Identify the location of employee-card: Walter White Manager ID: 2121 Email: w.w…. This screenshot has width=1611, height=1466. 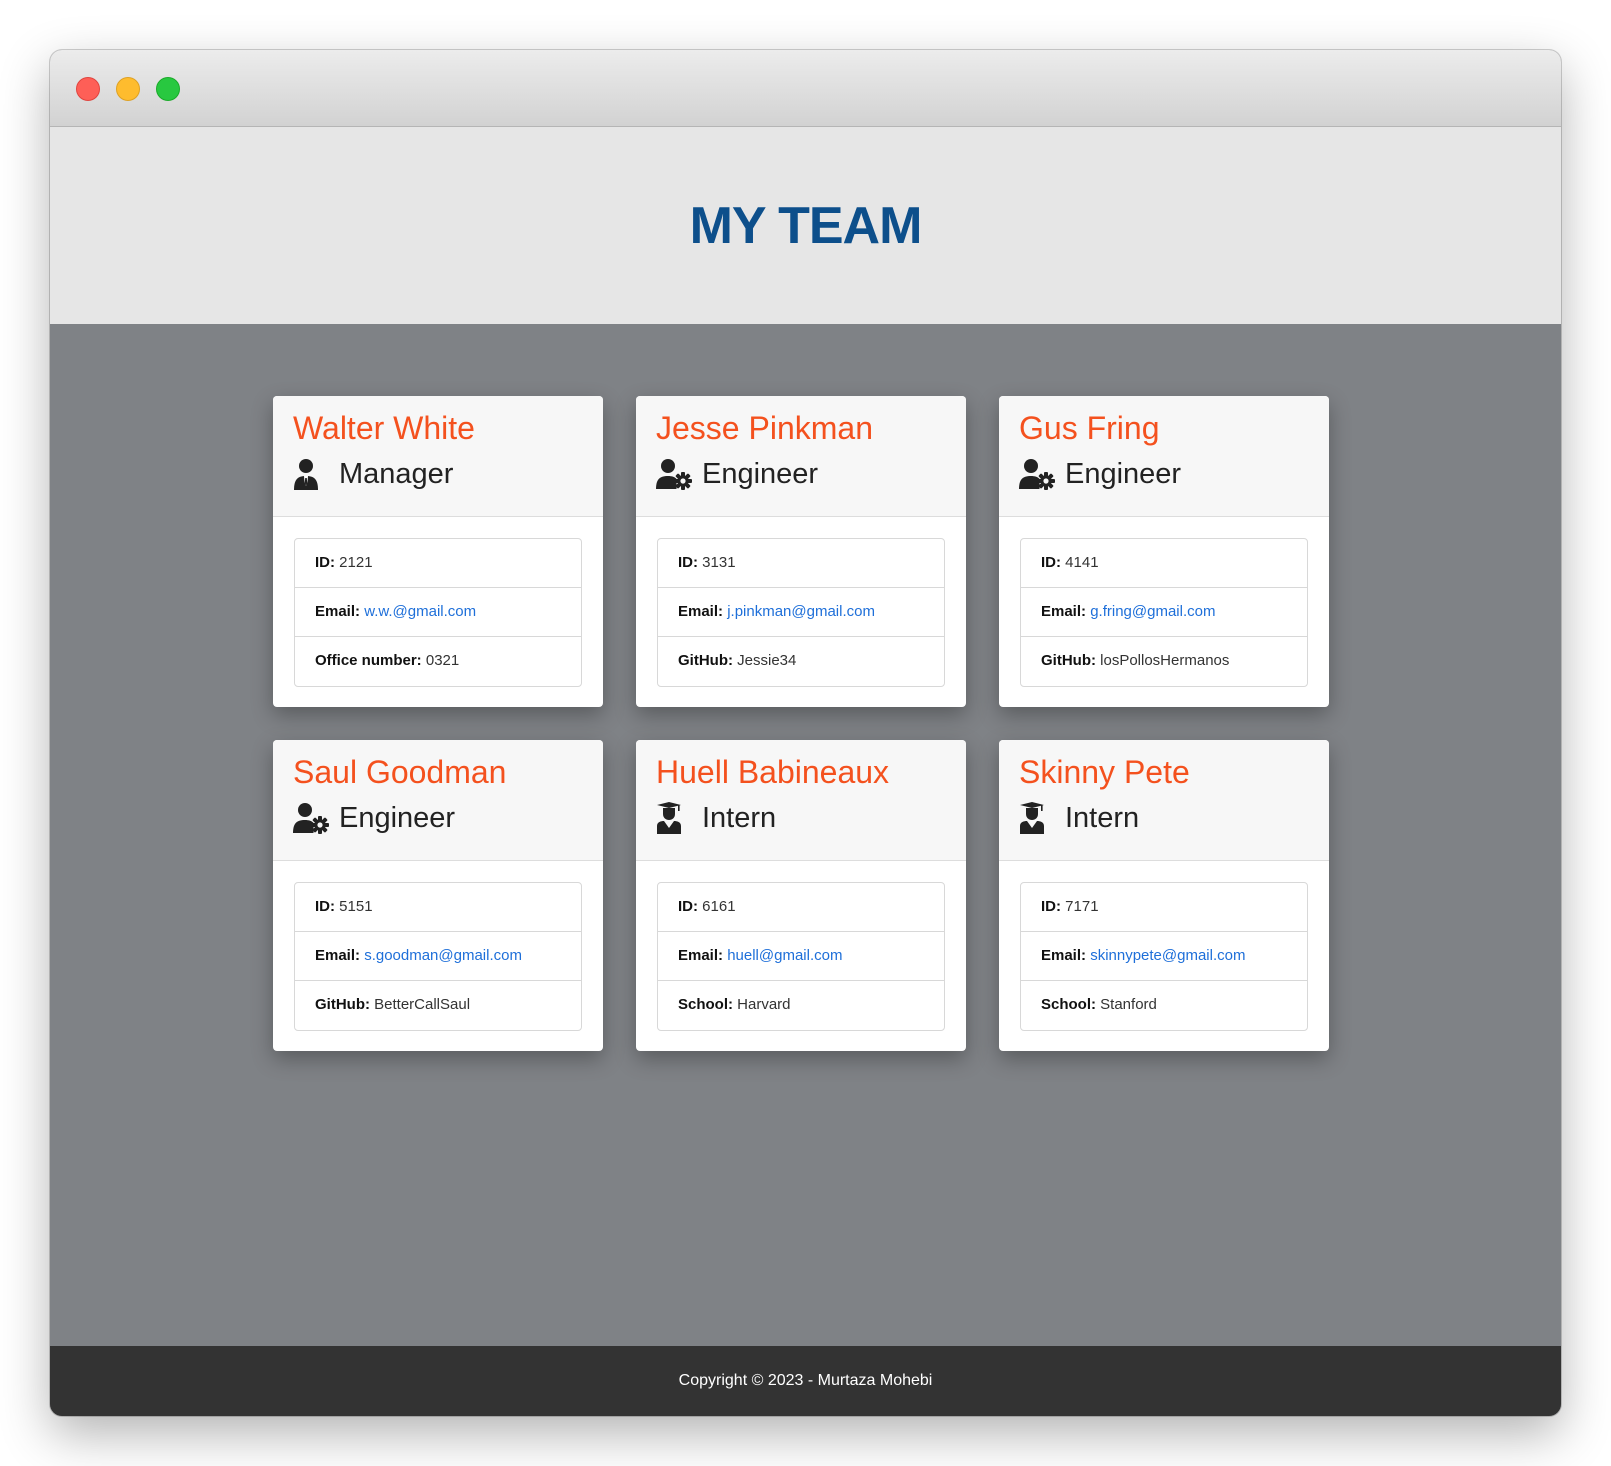
(438, 551).